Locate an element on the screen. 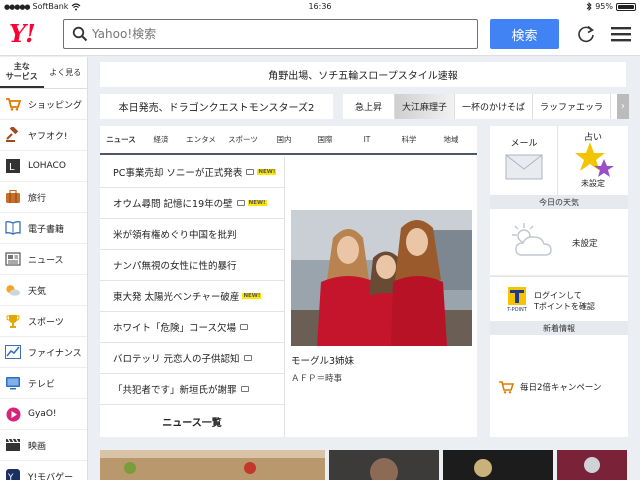  shopping-cart-icon is located at coordinates (13, 104).